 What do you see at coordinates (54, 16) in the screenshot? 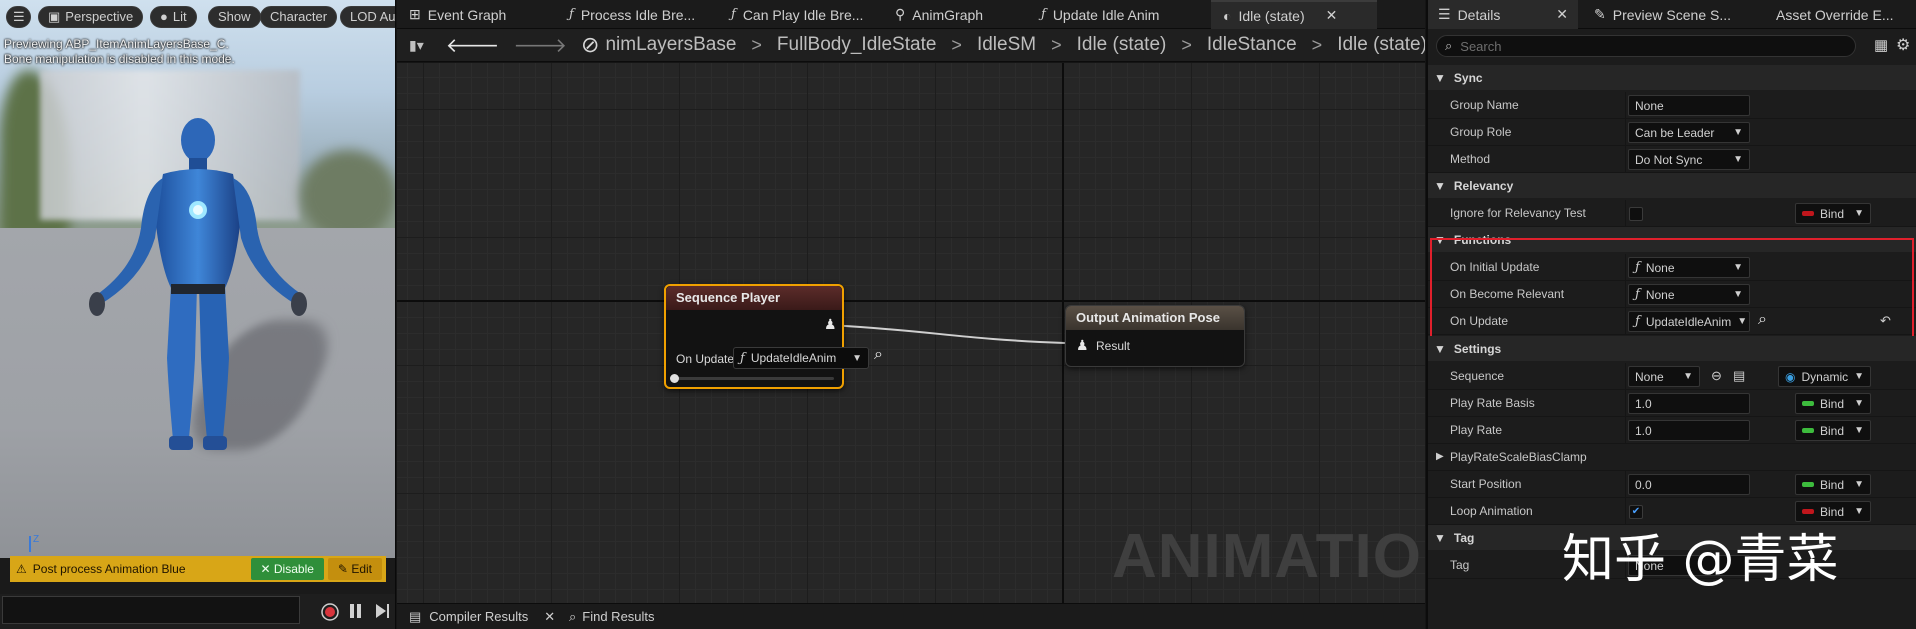
I see `cube-icon: ▣` at bounding box center [54, 16].